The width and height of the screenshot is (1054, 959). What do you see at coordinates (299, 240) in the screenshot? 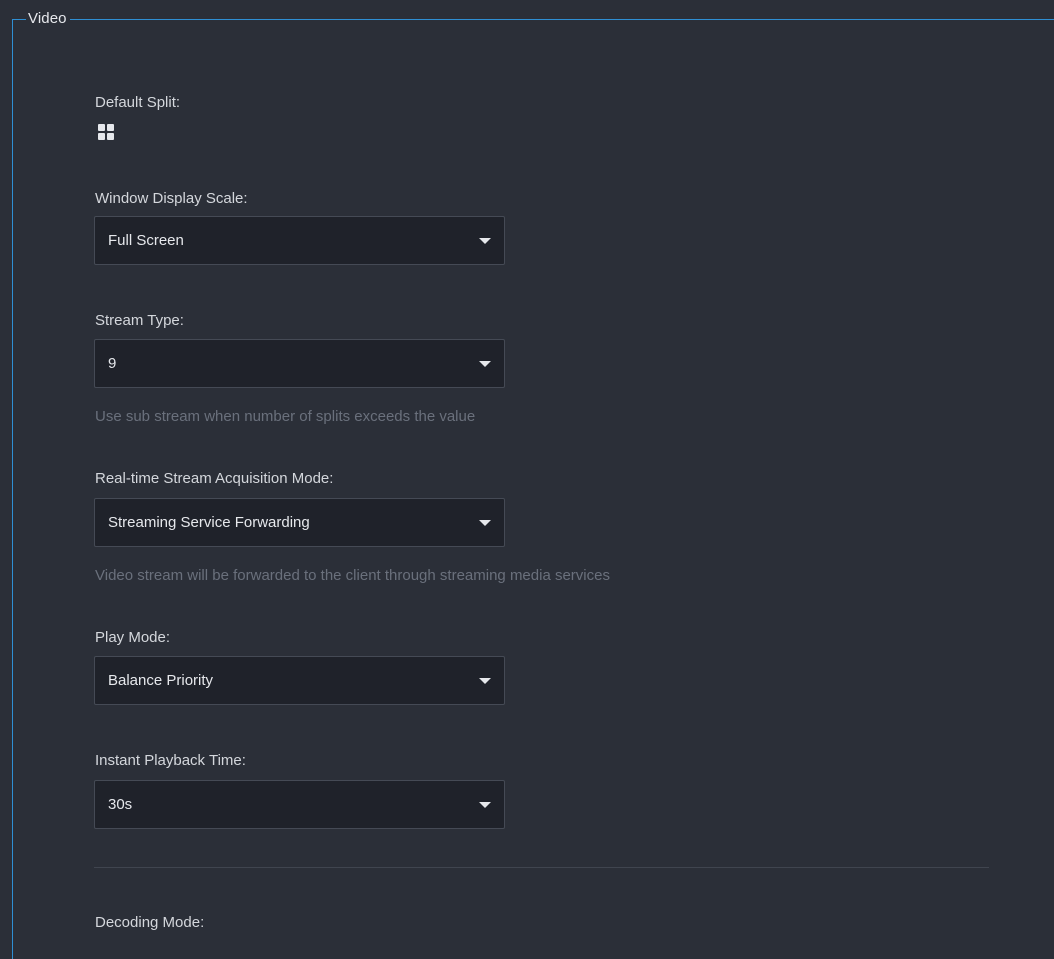
I see `window-display-scale-select: Full Screen` at bounding box center [299, 240].